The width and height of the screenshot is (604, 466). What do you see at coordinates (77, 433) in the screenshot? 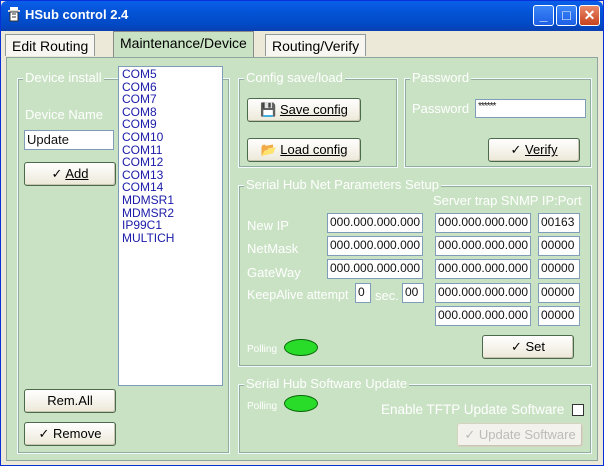
I see `remove-button-label: Remove` at bounding box center [77, 433].